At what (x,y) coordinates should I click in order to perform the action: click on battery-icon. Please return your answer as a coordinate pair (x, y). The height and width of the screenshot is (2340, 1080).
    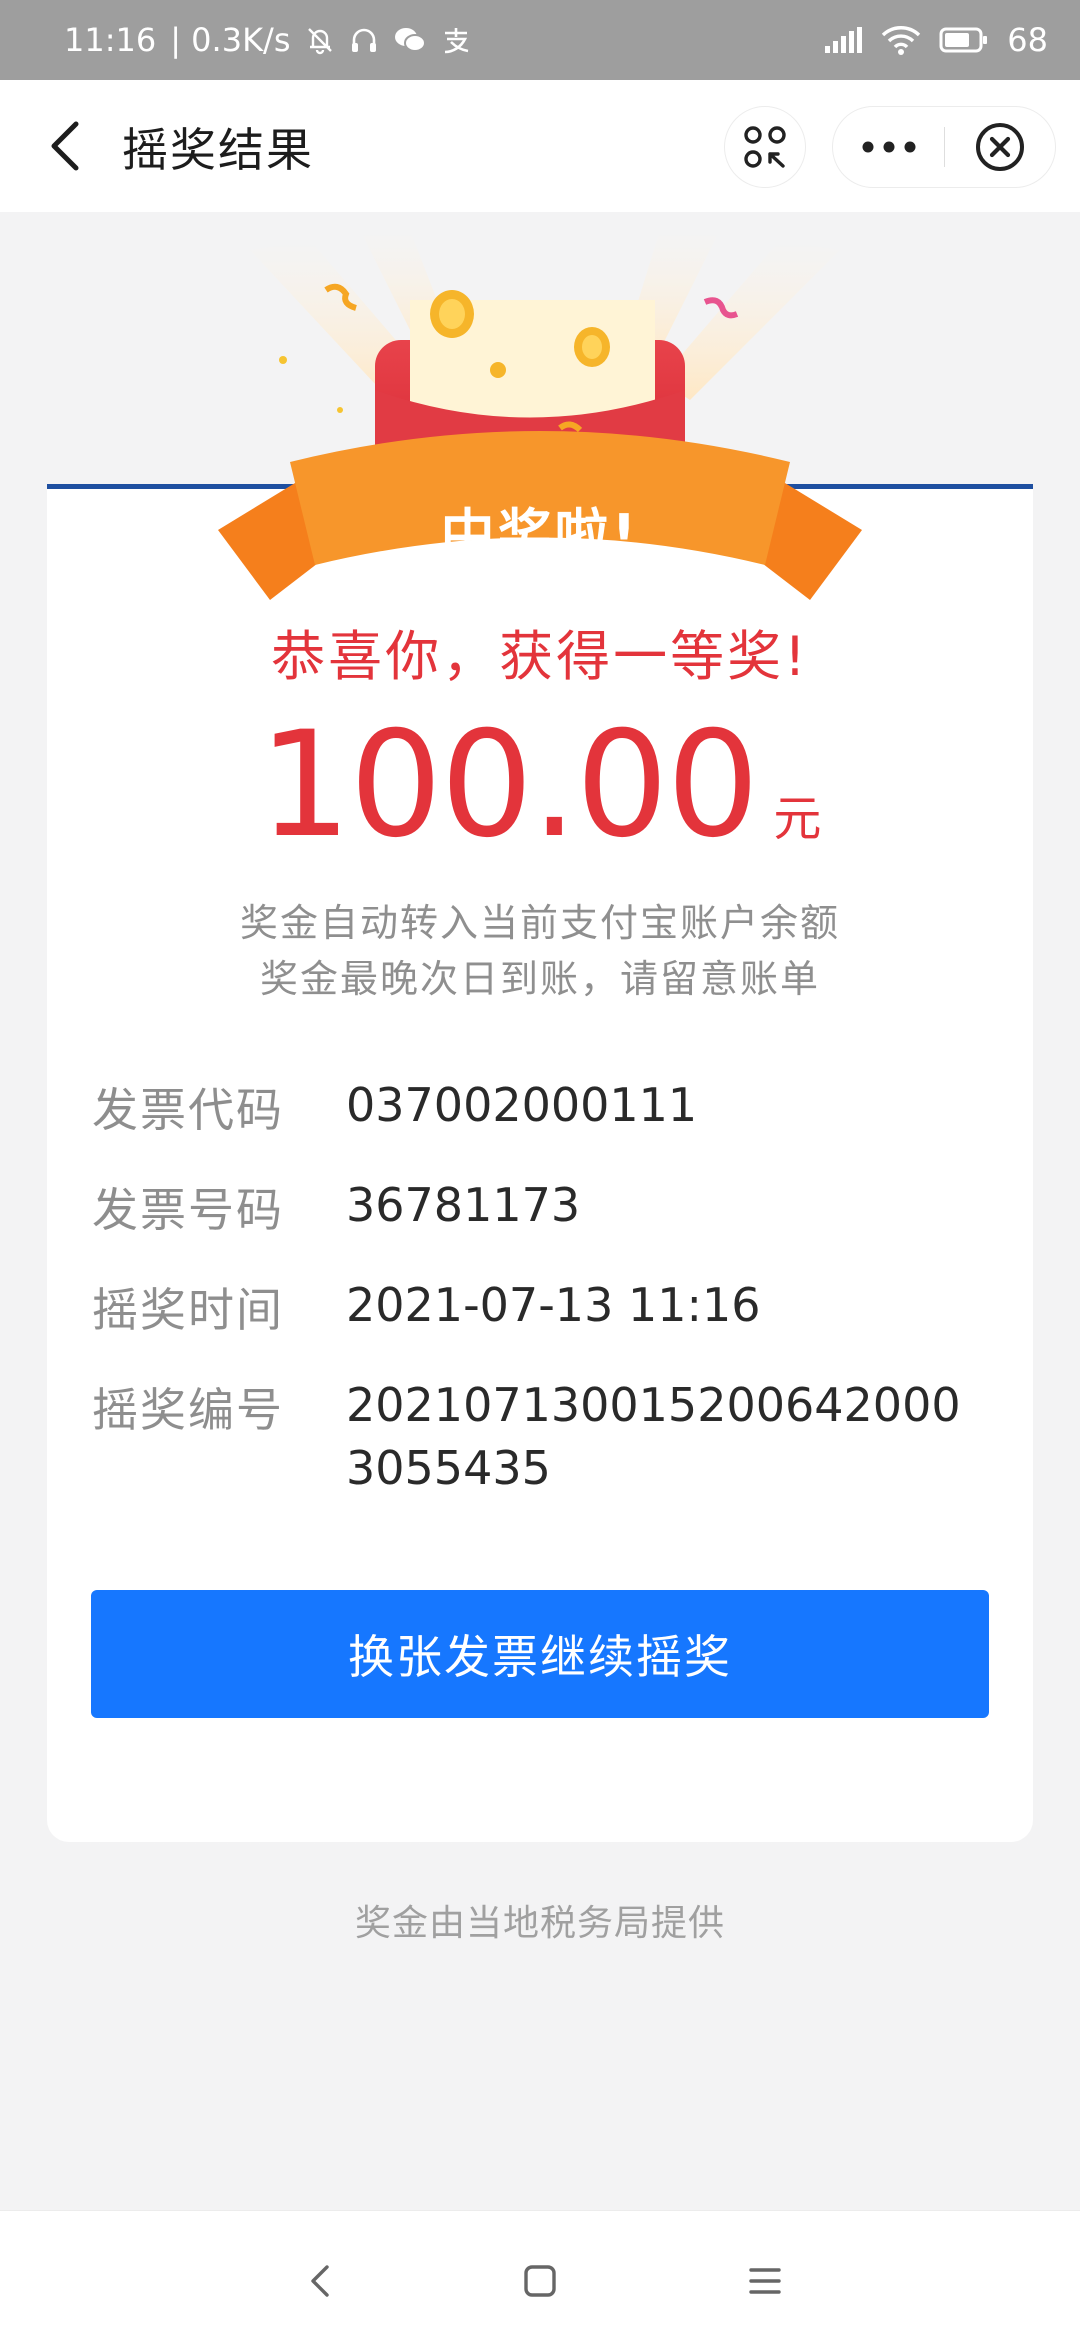
    Looking at the image, I should click on (964, 40).